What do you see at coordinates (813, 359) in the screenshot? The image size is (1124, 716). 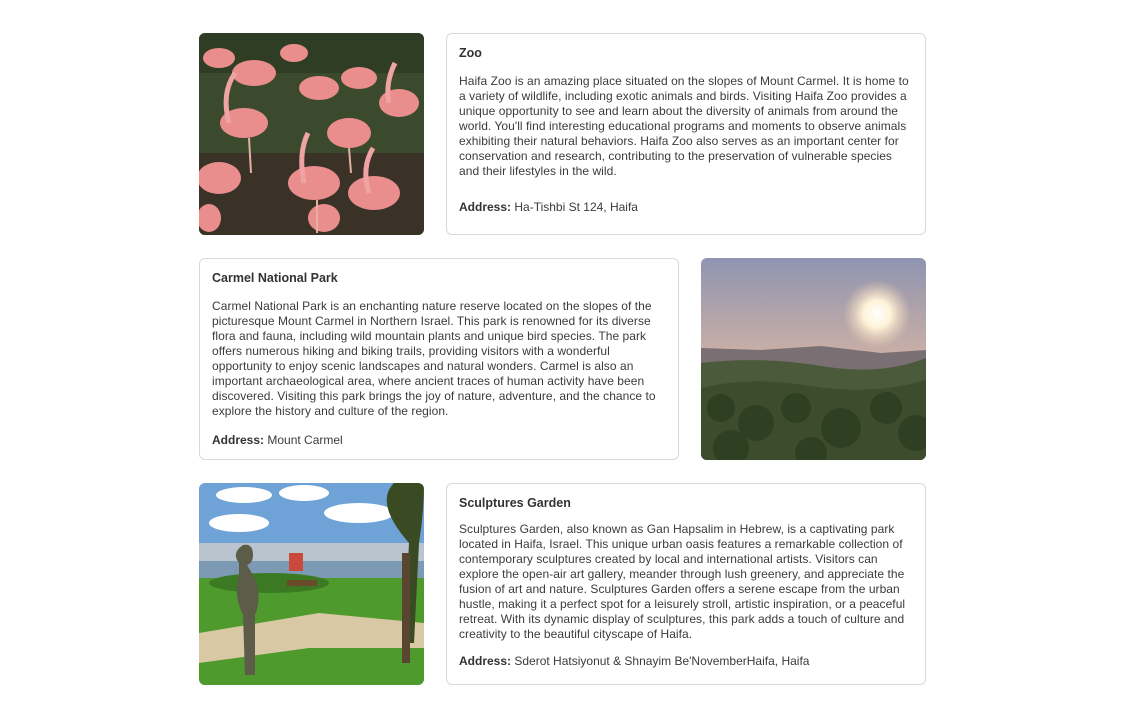 I see `forest-sunset-photo` at bounding box center [813, 359].